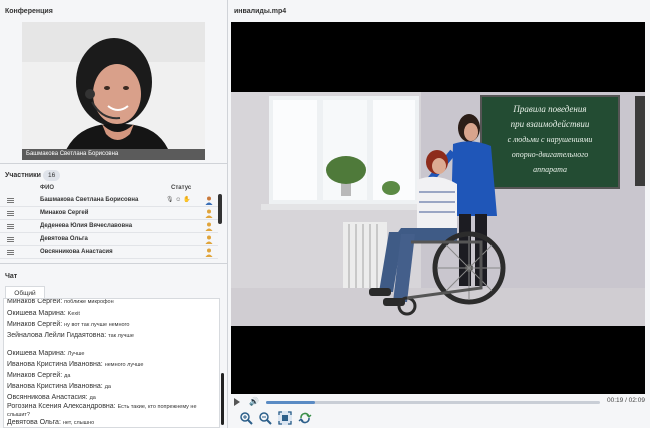 The height and width of the screenshot is (428, 650). What do you see at coordinates (89, 200) in the screenshot?
I see `participant-name: Башмакова Светлана Борисовна` at bounding box center [89, 200].